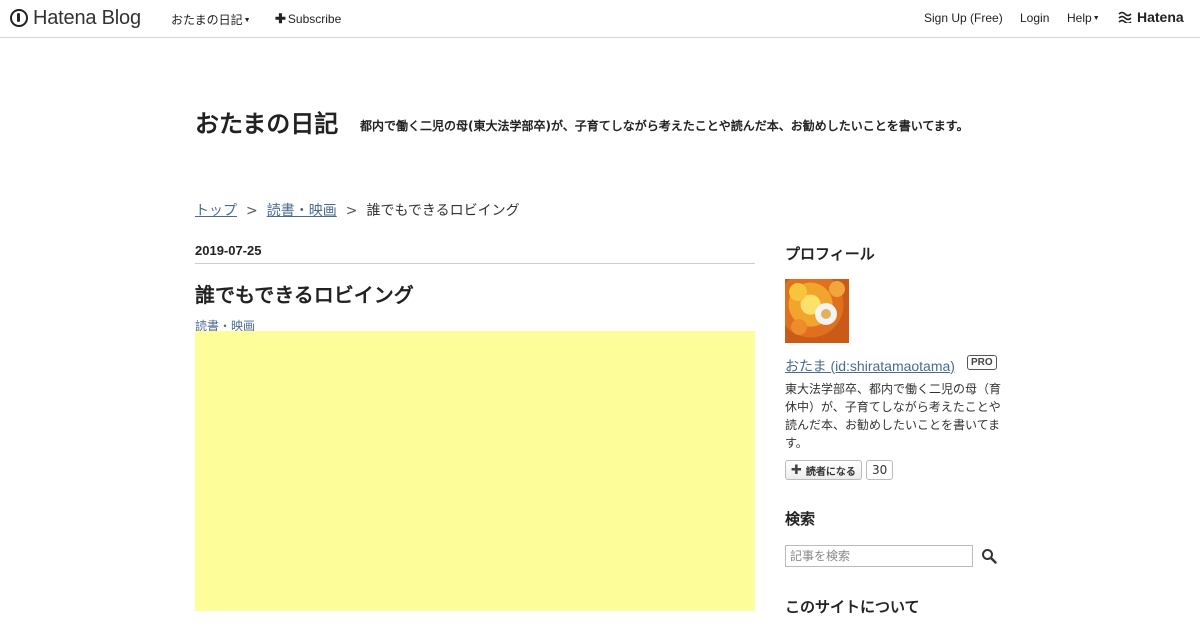 The height and width of the screenshot is (630, 1200). What do you see at coordinates (314, 19) in the screenshot?
I see `subscribe-label: Subscribe` at bounding box center [314, 19].